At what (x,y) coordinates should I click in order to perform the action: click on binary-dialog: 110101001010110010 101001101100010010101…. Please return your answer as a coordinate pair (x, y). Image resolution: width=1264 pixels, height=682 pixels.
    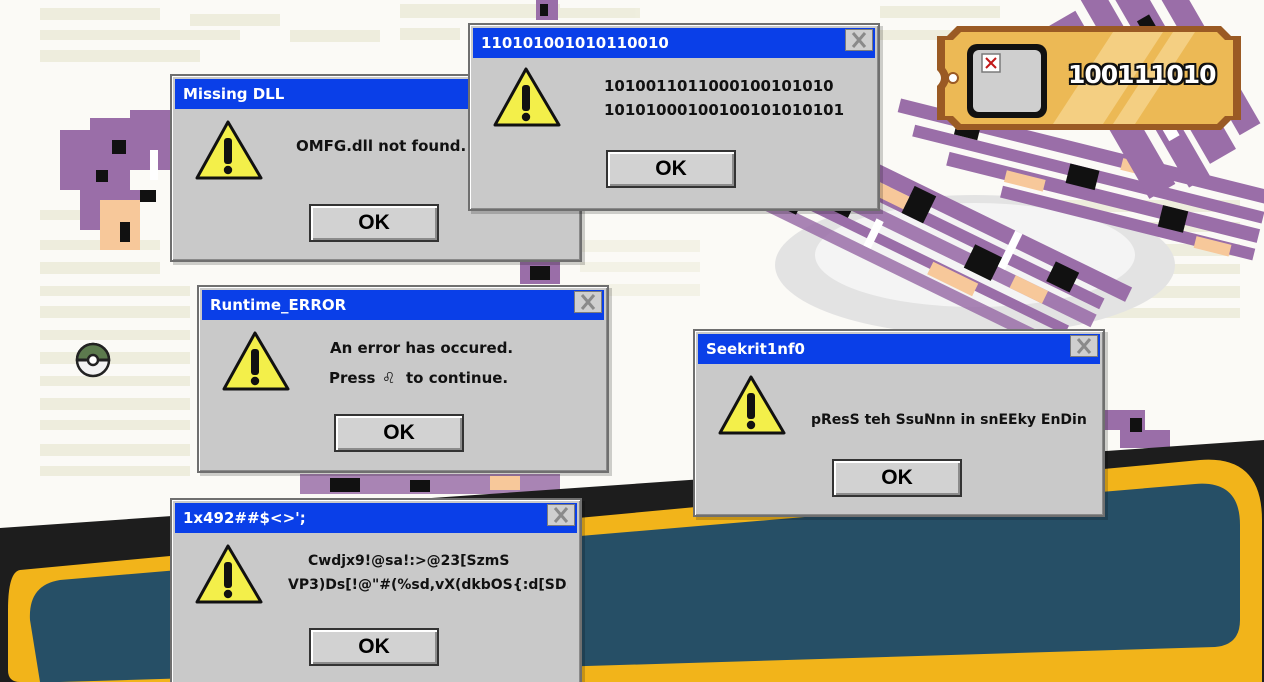
    Looking at the image, I should click on (674, 117).